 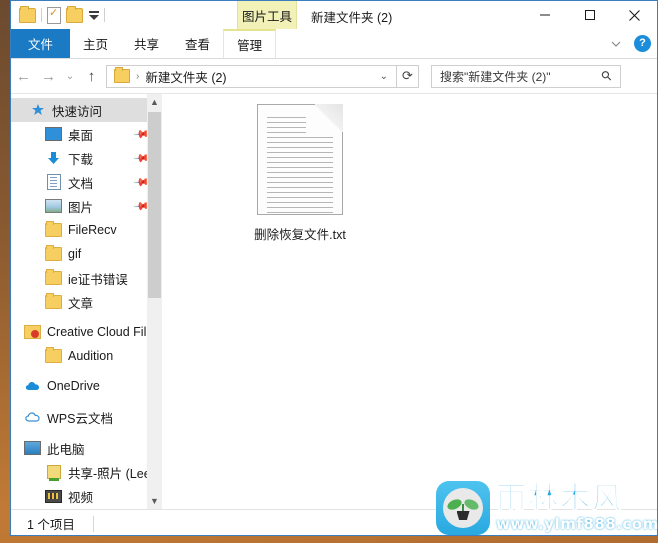 What do you see at coordinates (53, 496) in the screenshot?
I see `video-icon` at bounding box center [53, 496].